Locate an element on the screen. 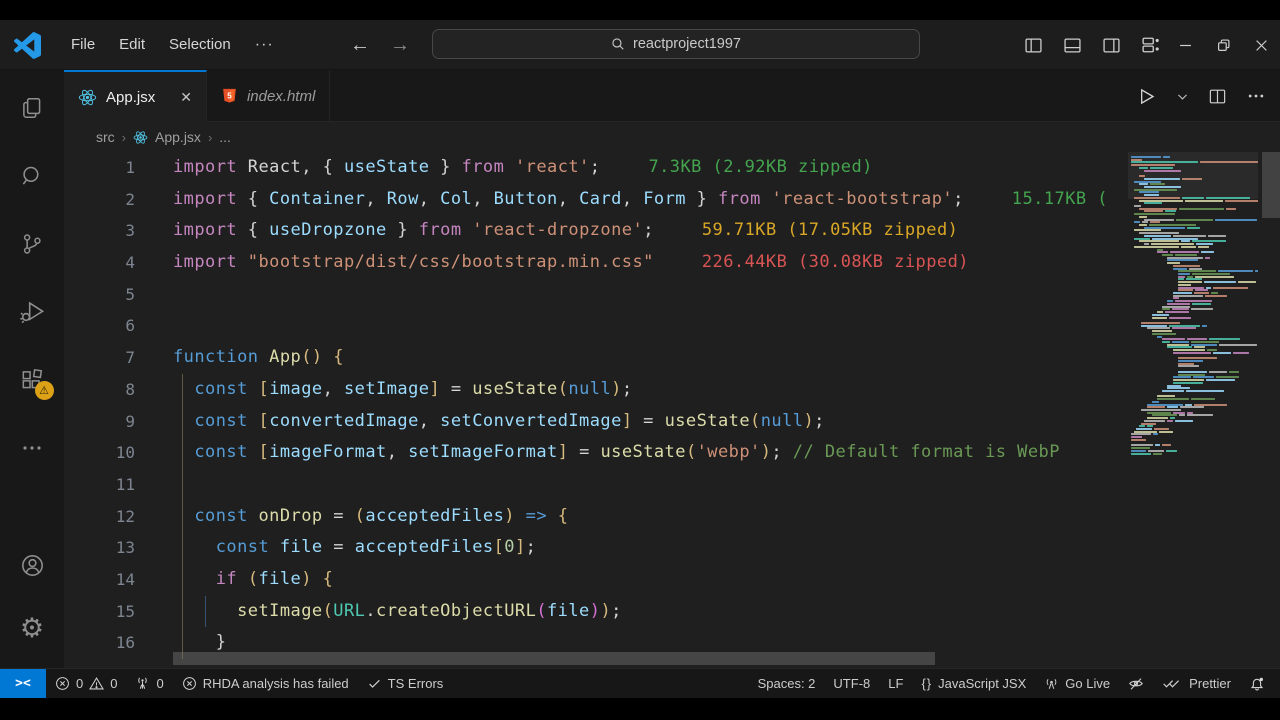 The height and width of the screenshot is (720, 1280). import-cost-annotation: 15.17KB ( is located at coordinates (1059, 198).